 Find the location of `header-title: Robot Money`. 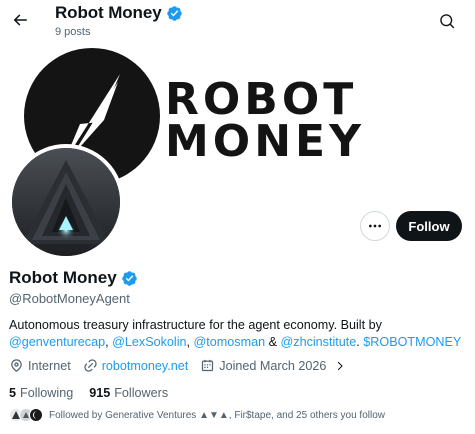

header-title: Robot Money is located at coordinates (119, 13).